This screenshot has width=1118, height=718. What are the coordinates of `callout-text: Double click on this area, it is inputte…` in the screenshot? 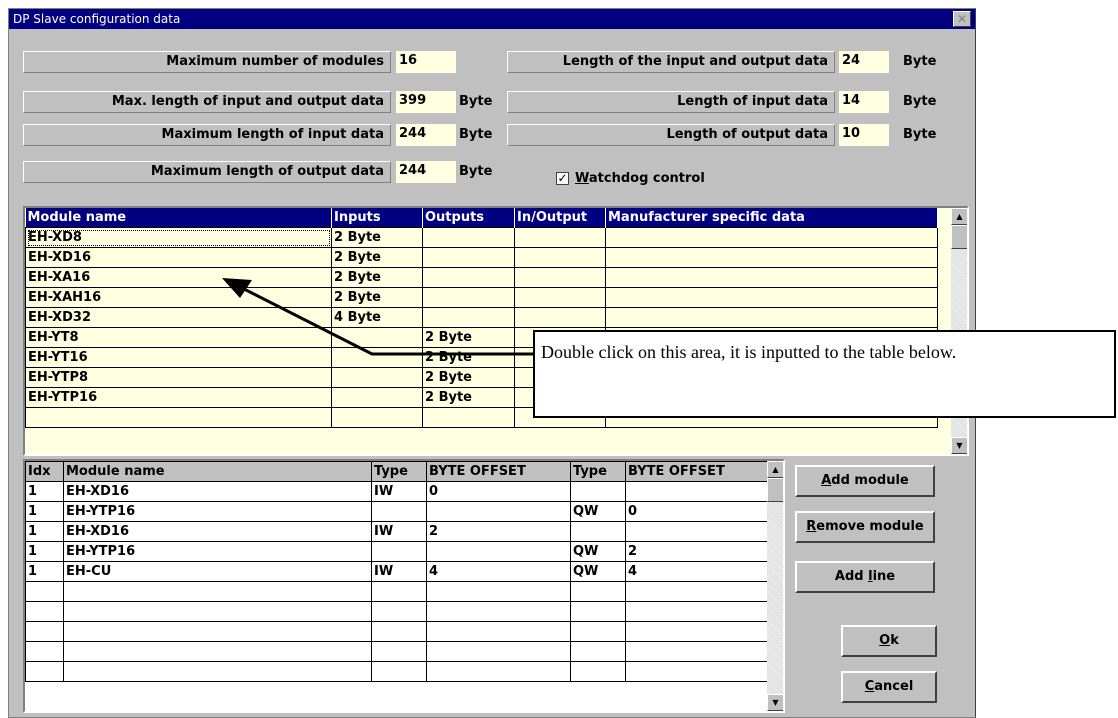 It's located at (749, 352).